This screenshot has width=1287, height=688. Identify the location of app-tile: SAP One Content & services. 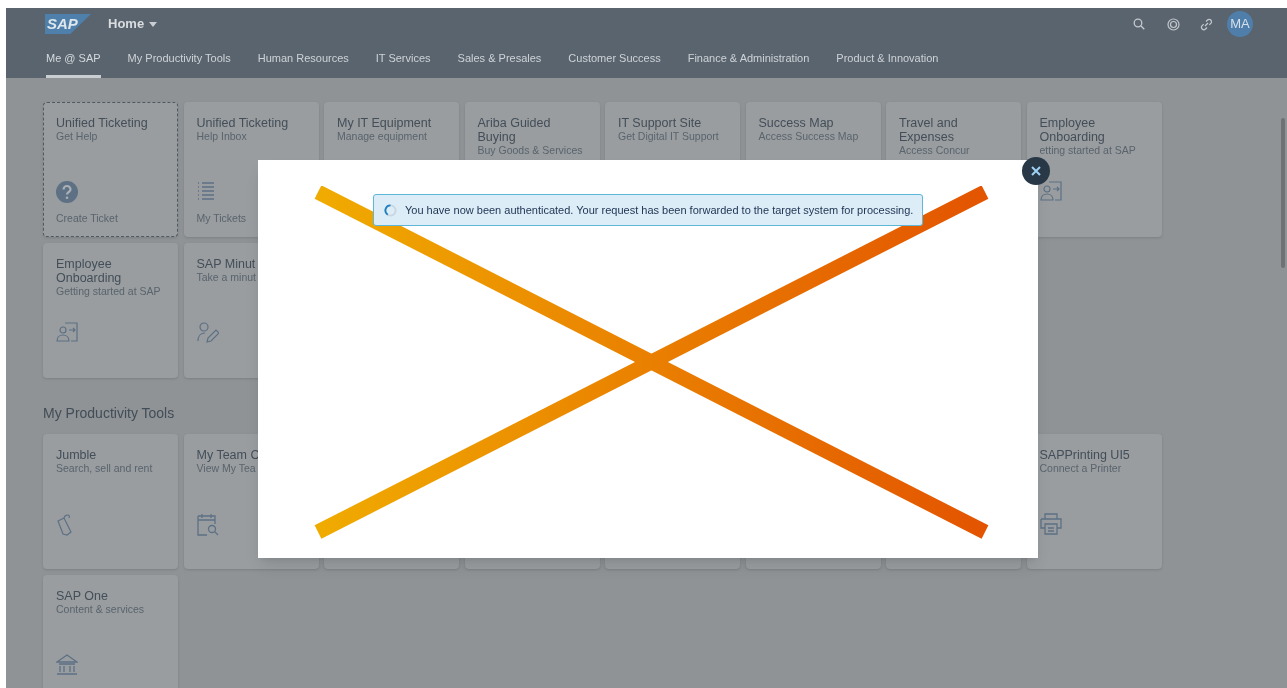
(110, 631).